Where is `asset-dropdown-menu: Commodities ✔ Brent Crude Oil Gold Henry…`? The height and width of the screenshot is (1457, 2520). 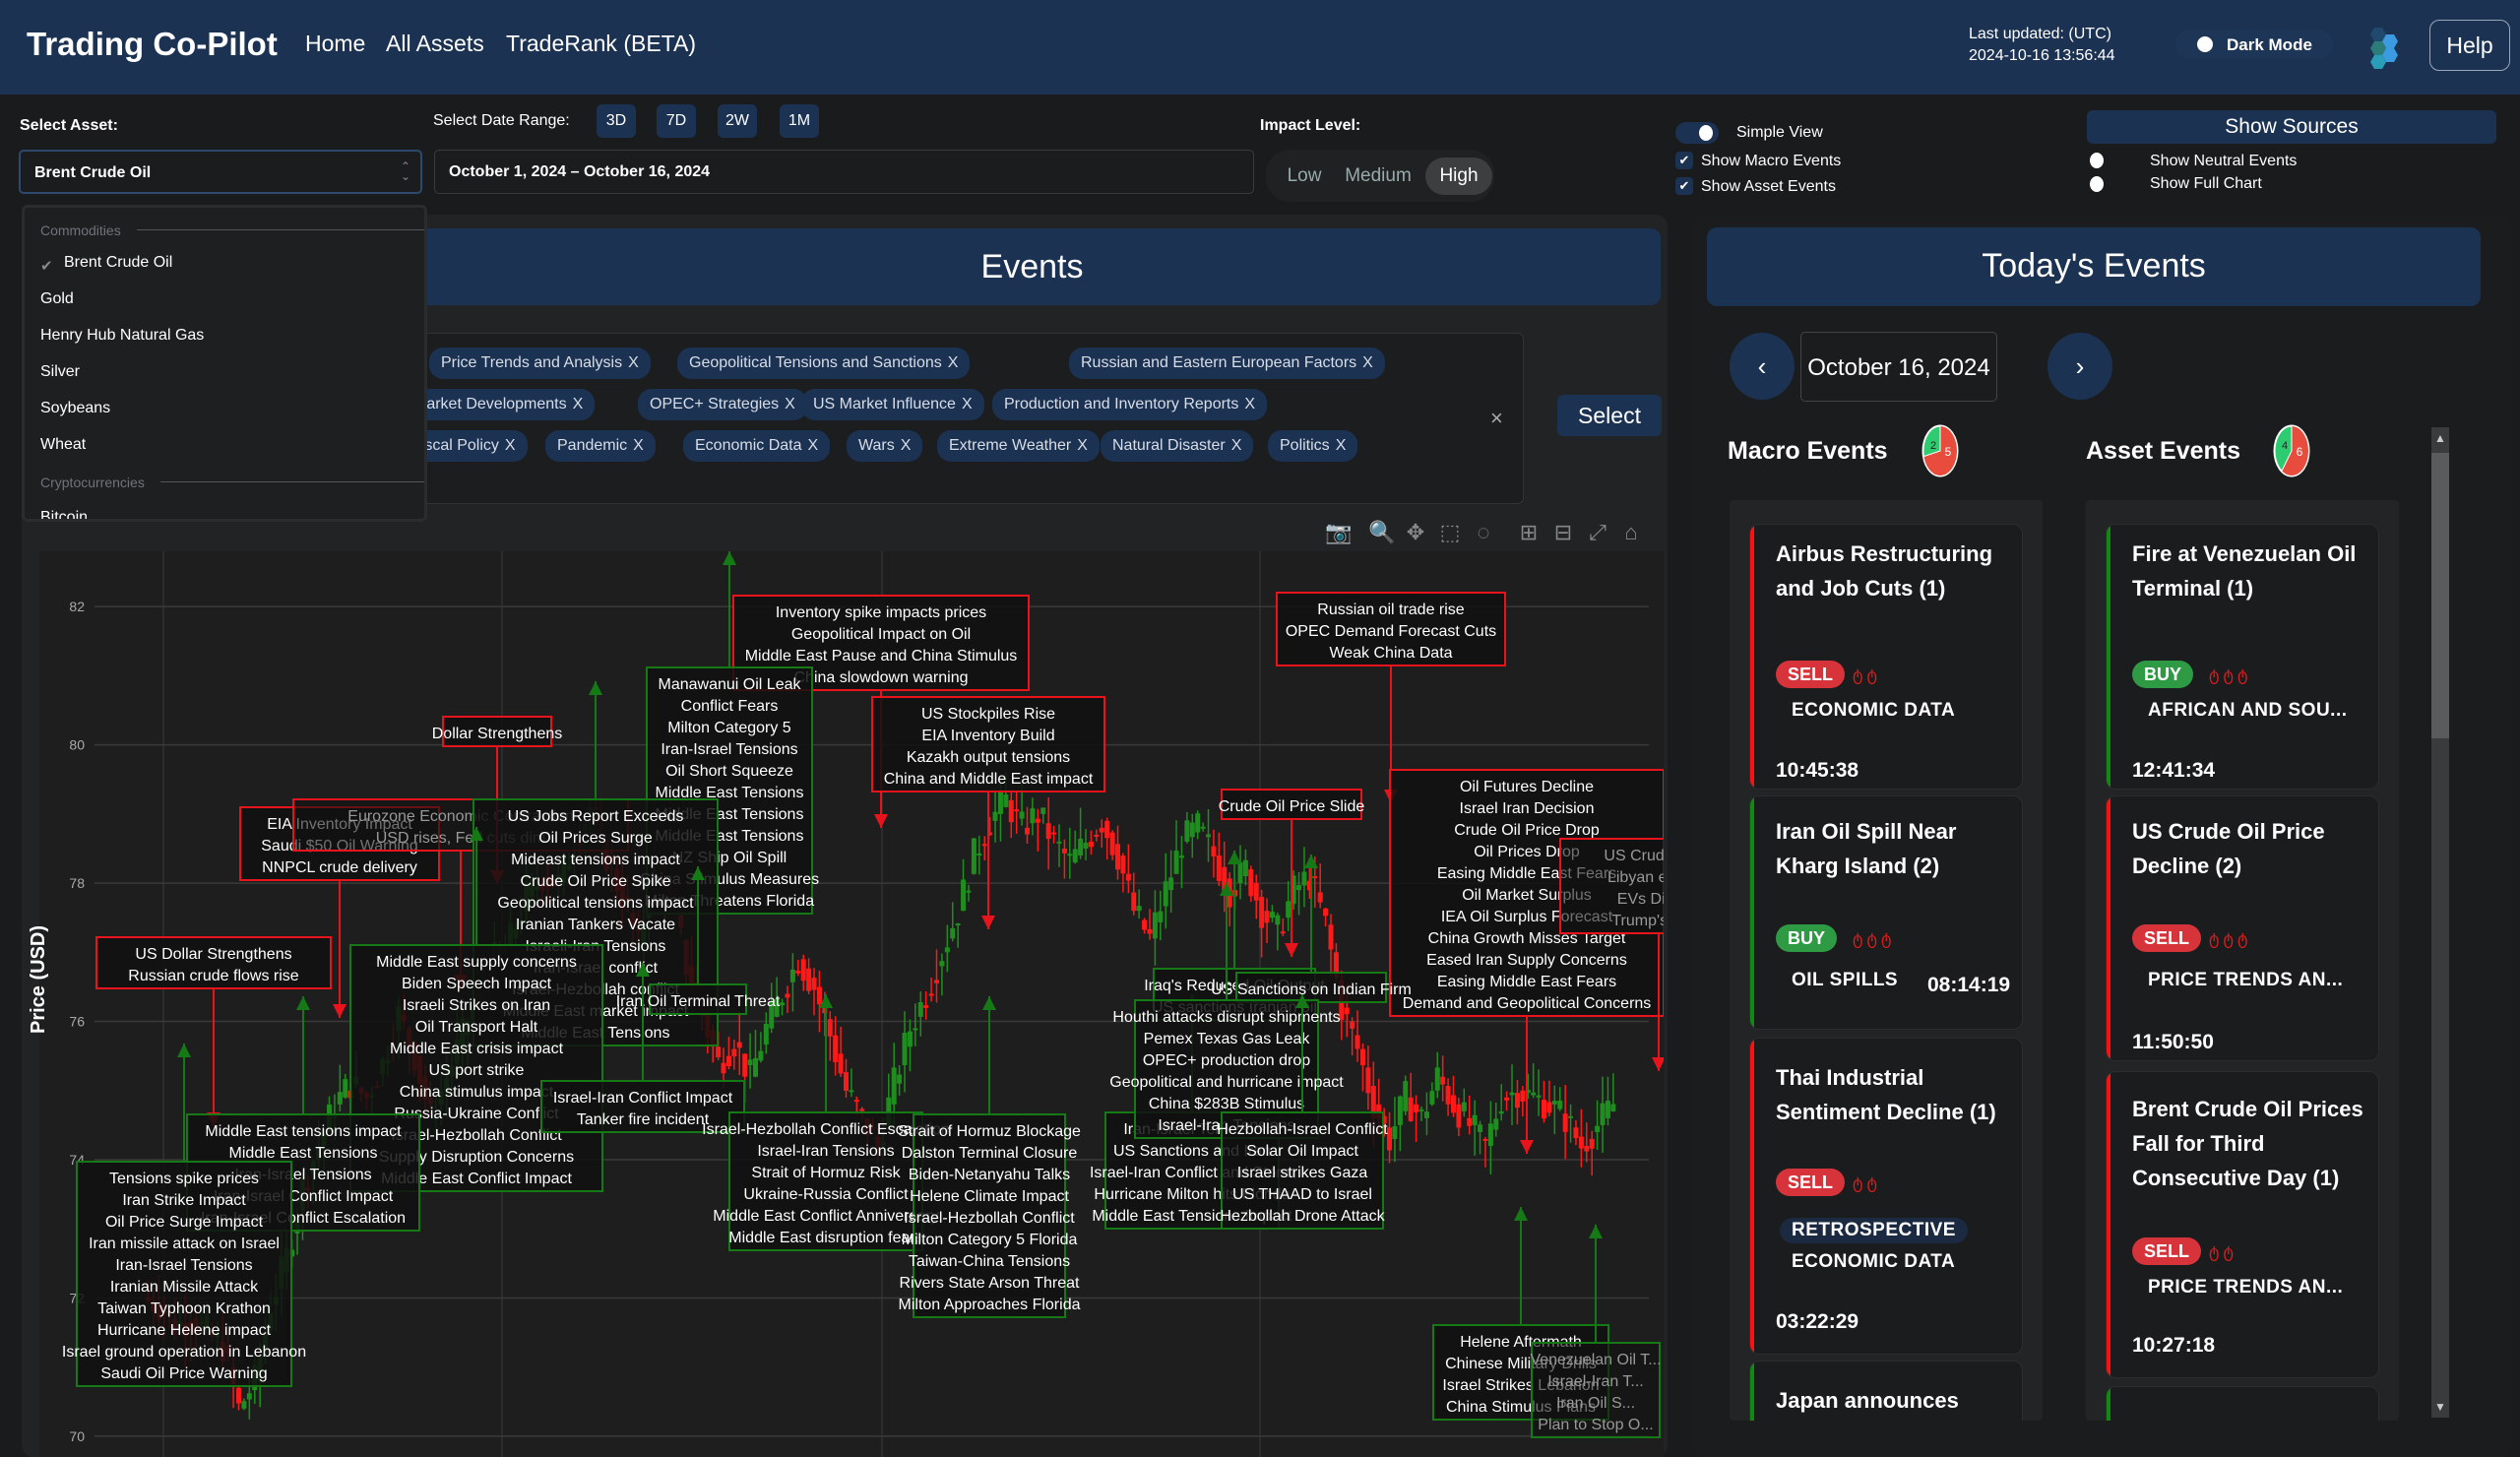 asset-dropdown-menu: Commodities ✔ Brent Crude Oil Gold Henry… is located at coordinates (224, 363).